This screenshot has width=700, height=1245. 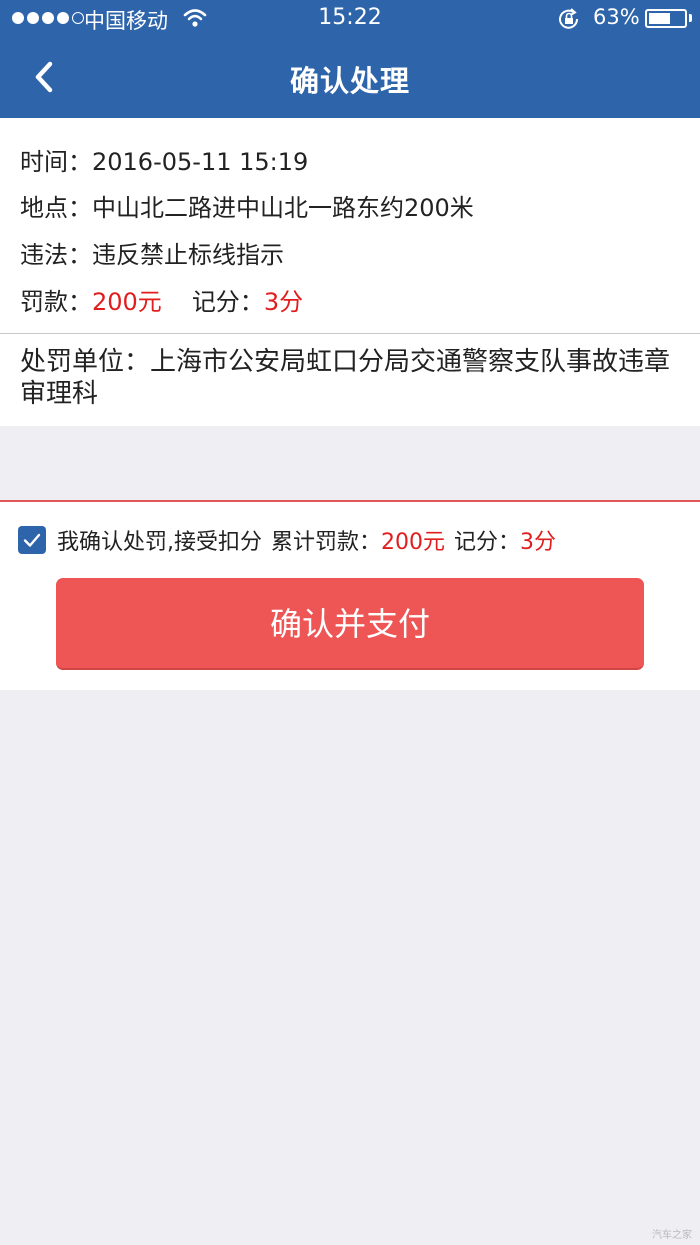 What do you see at coordinates (569, 21) in the screenshot?
I see `rotation-lock-icon` at bounding box center [569, 21].